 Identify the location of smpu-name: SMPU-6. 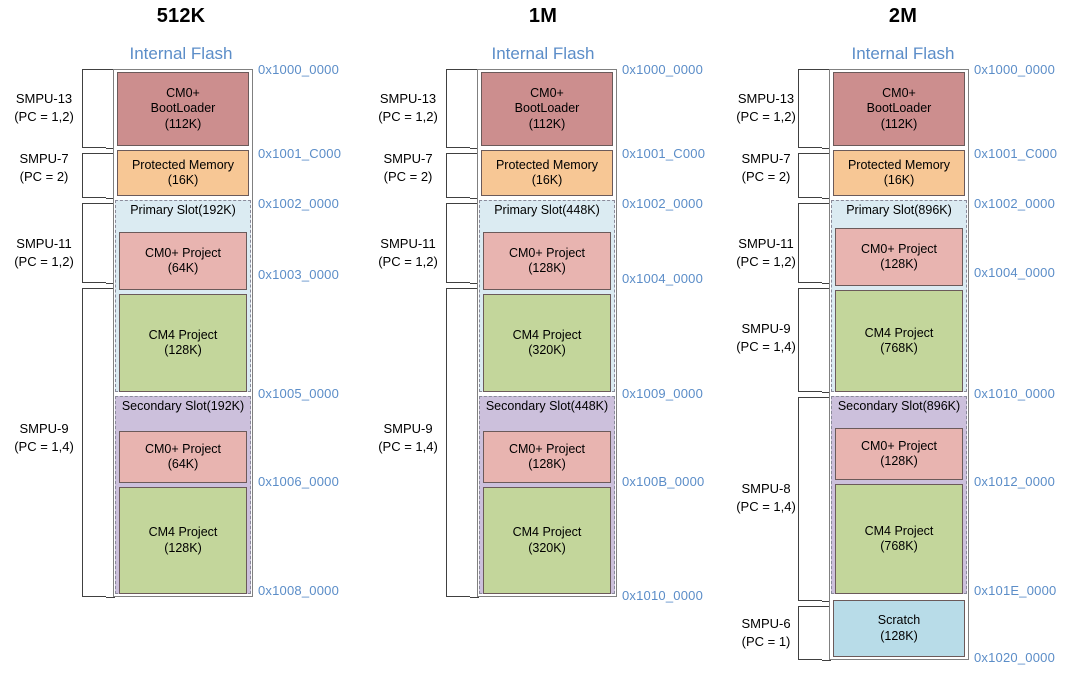
(766, 623).